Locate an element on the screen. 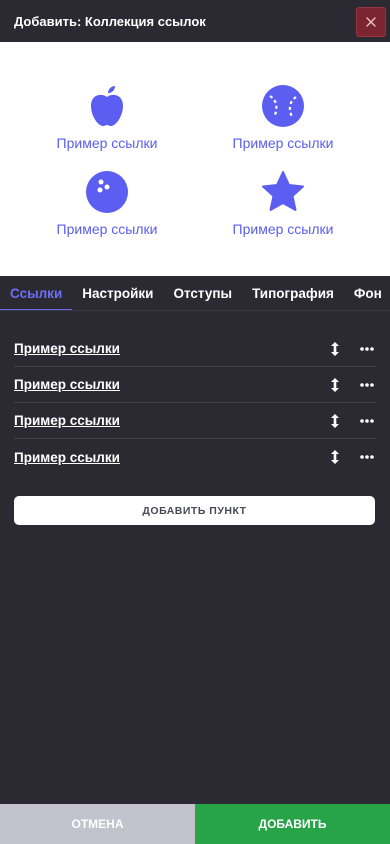  tab-spacing: Отступы is located at coordinates (202, 293).